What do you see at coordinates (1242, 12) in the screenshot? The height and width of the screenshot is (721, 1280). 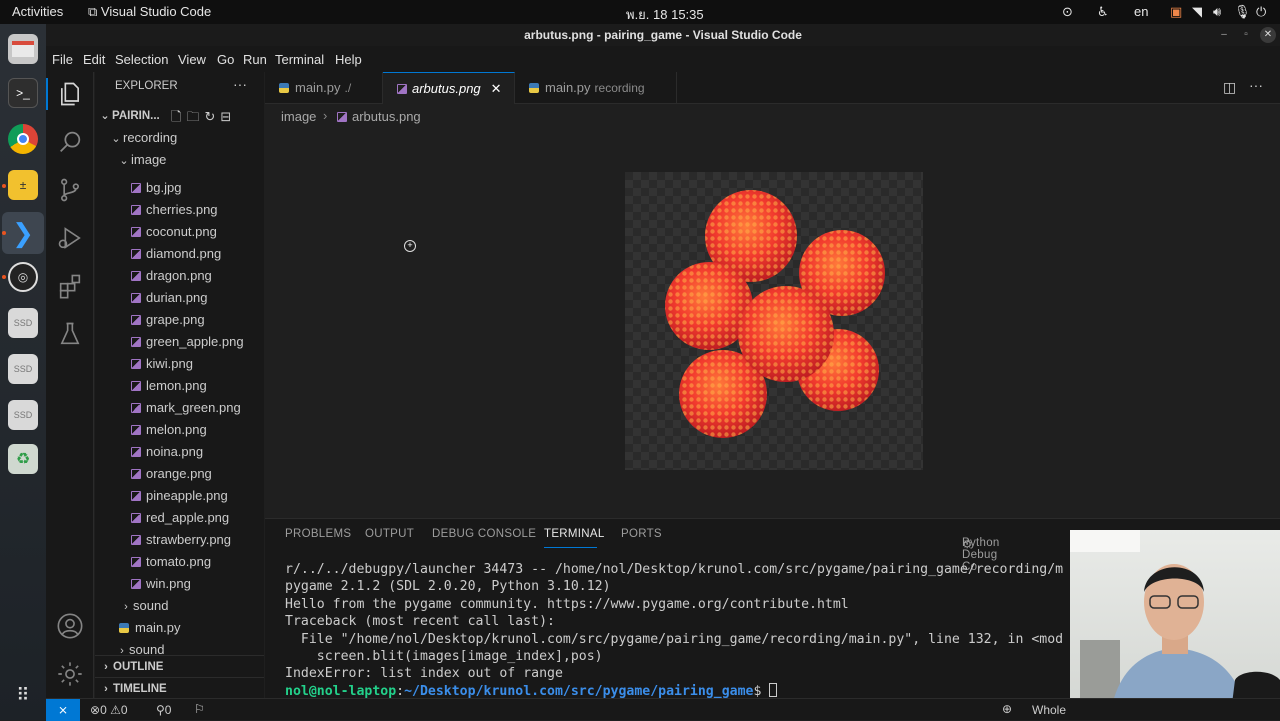 I see `microphone-icon: 🎙︎` at bounding box center [1242, 12].